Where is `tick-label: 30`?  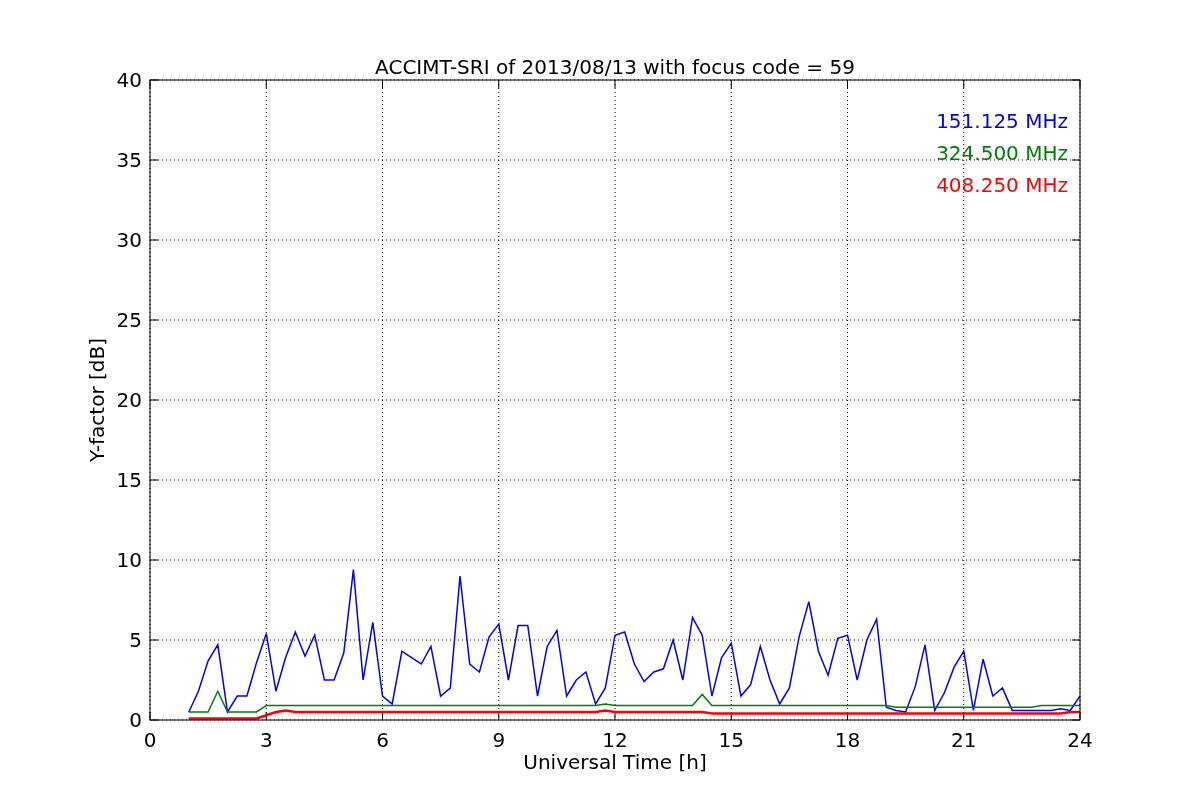 tick-label: 30 is located at coordinates (129, 240).